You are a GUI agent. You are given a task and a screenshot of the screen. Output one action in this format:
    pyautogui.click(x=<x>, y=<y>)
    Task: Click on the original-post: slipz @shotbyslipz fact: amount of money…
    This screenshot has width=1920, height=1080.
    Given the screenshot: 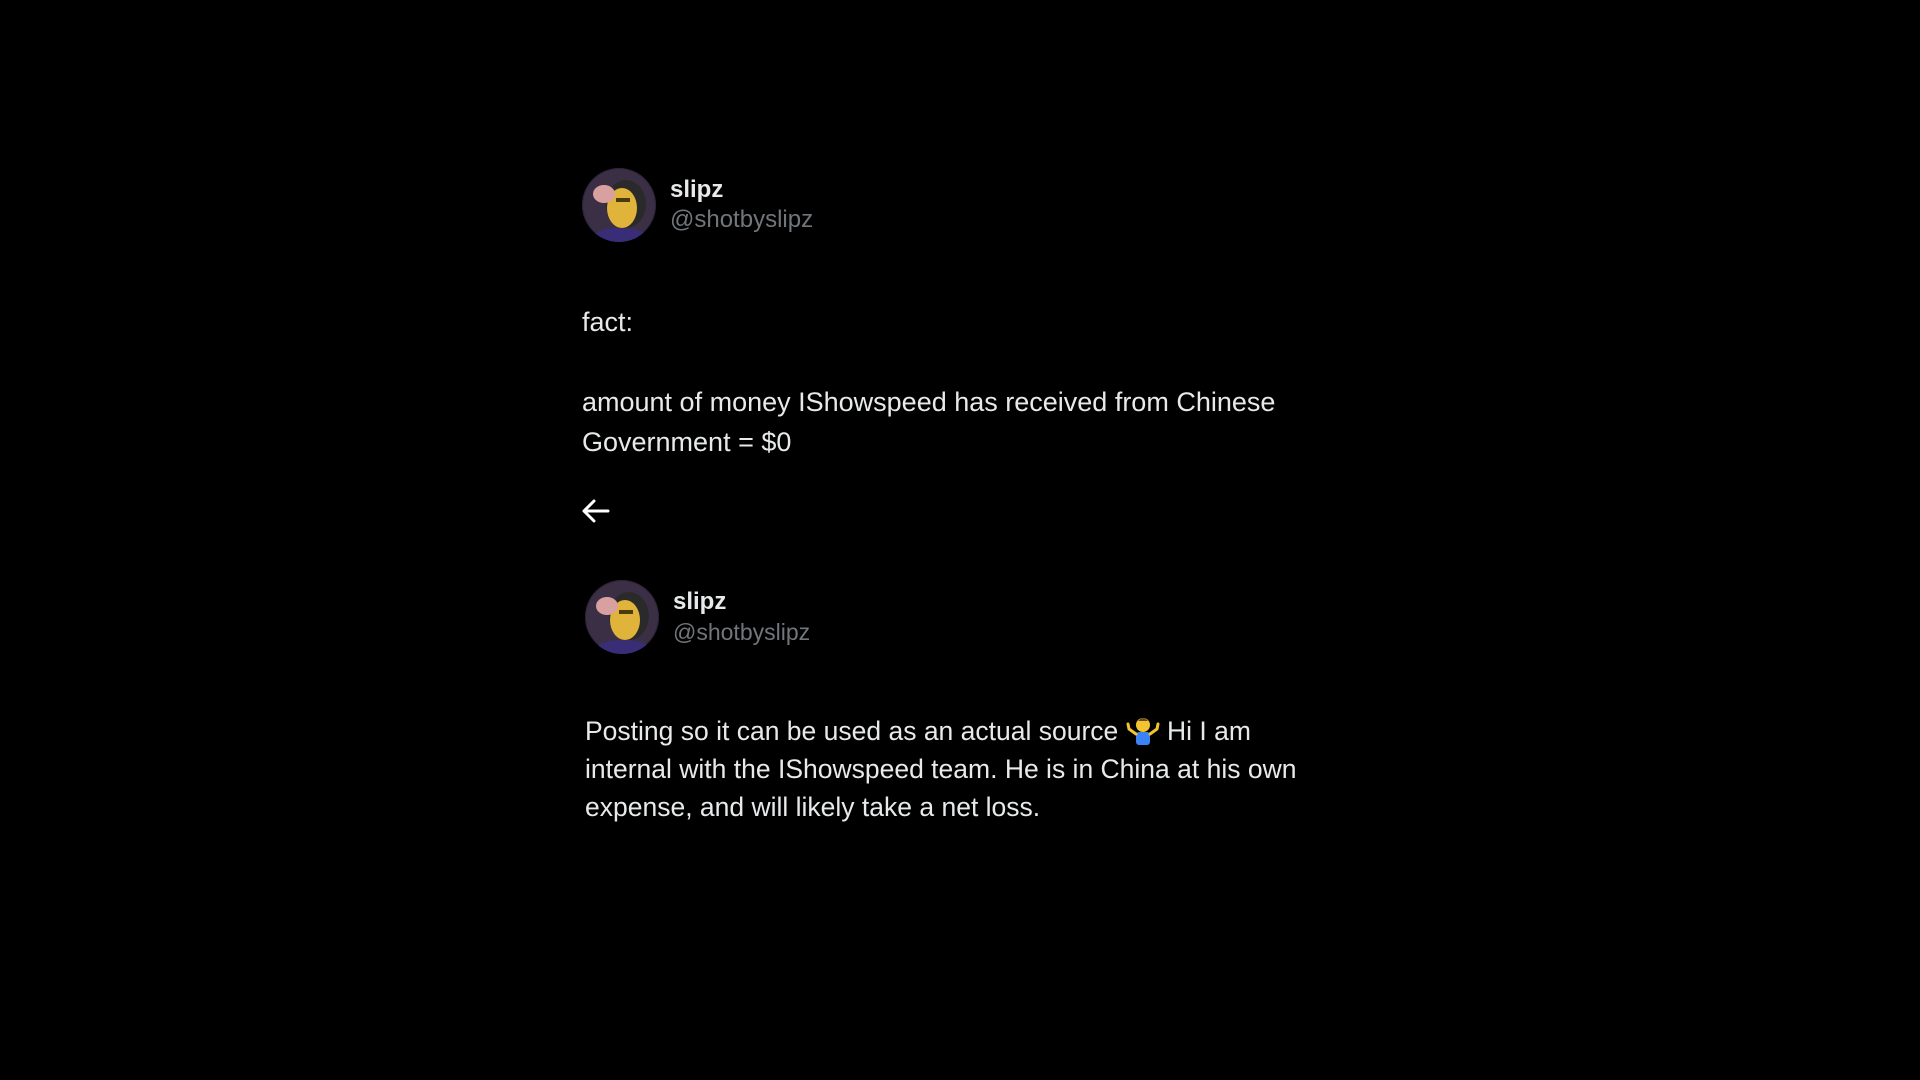 What is the action you would take?
    pyautogui.click(x=962, y=315)
    